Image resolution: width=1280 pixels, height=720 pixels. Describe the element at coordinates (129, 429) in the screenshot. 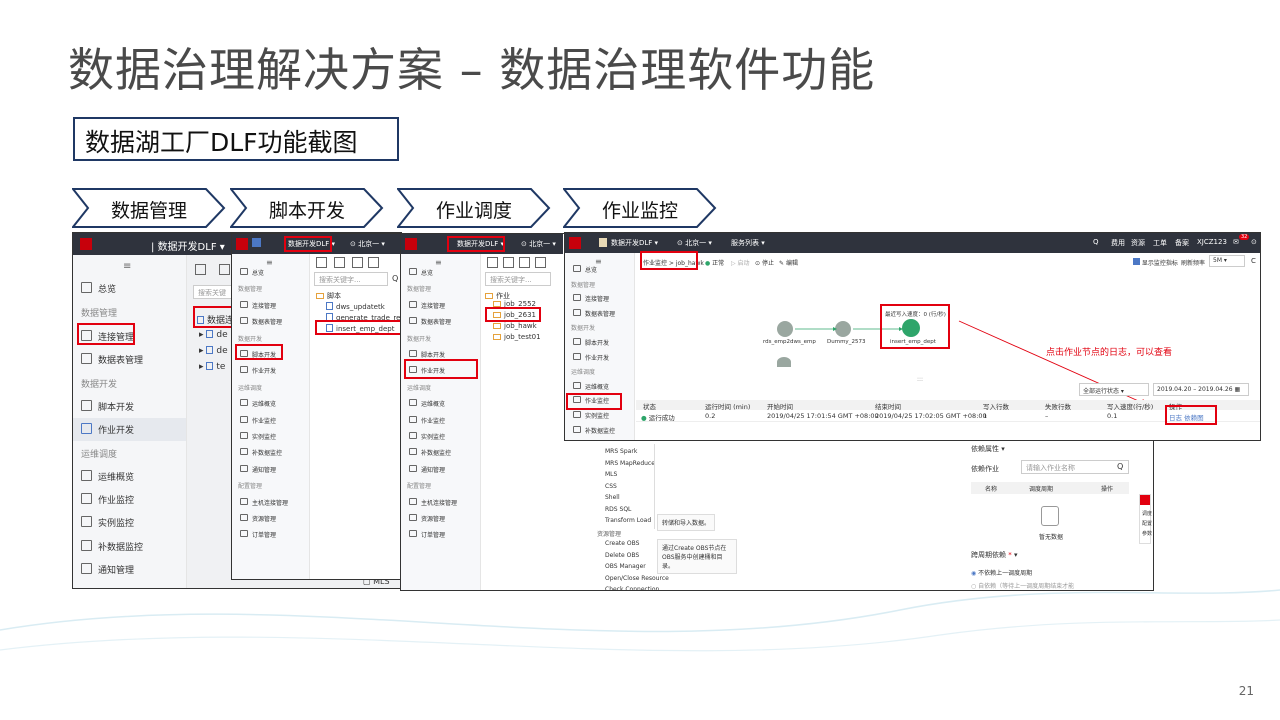

I see `nav-job-dev: 作业开发` at that location.